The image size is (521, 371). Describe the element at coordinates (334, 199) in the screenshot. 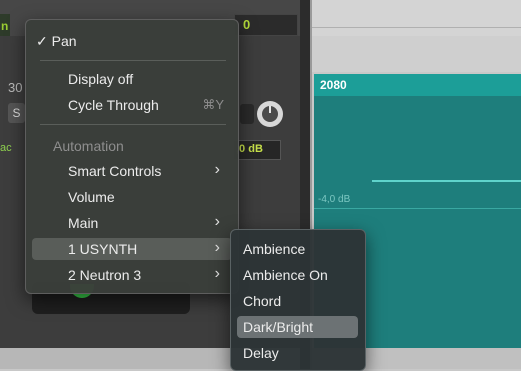

I see `automation-value-label: -4,0 dB` at that location.